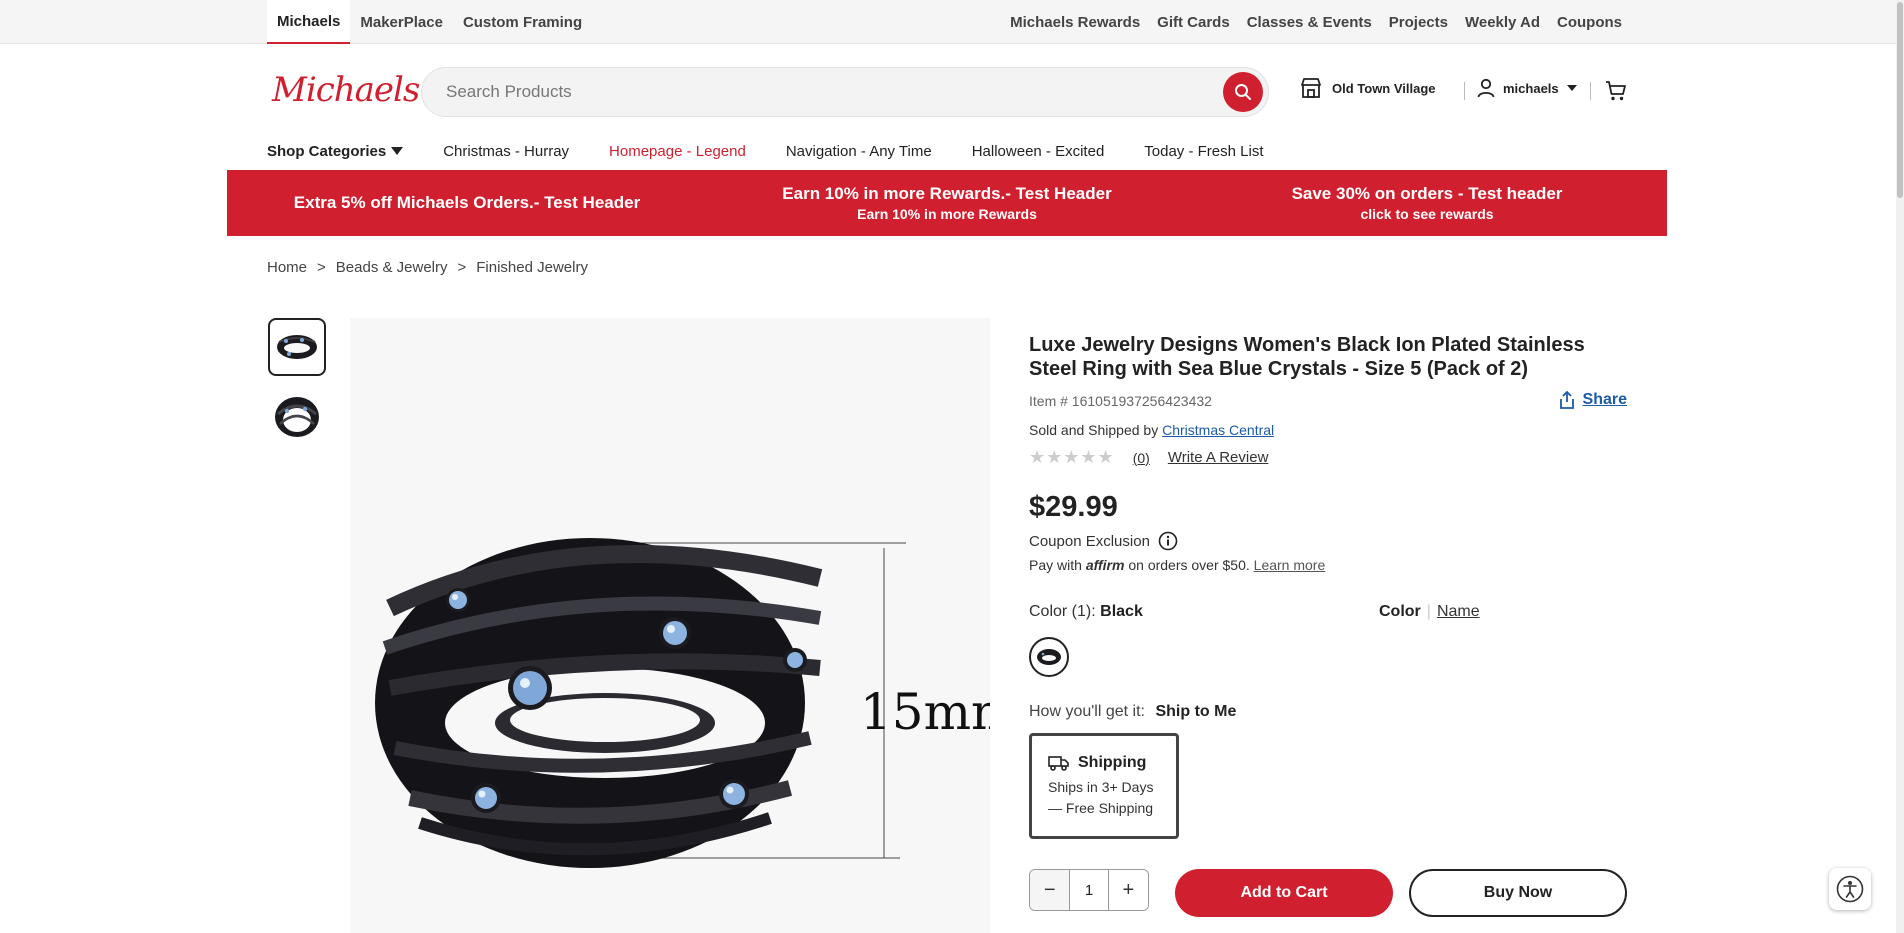  I want to click on ring-thumbnail-image, so click(297, 347).